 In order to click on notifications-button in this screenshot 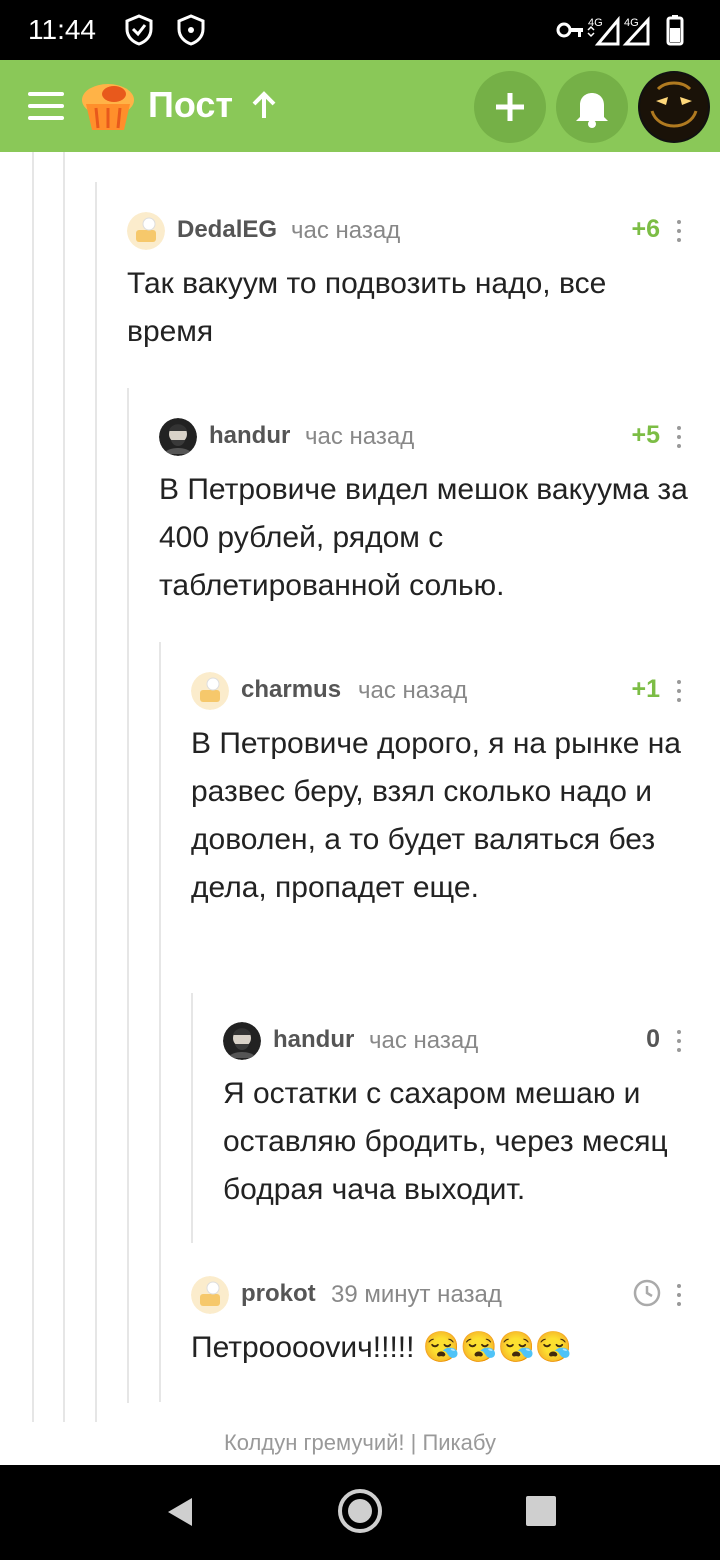, I will do `click(592, 107)`.